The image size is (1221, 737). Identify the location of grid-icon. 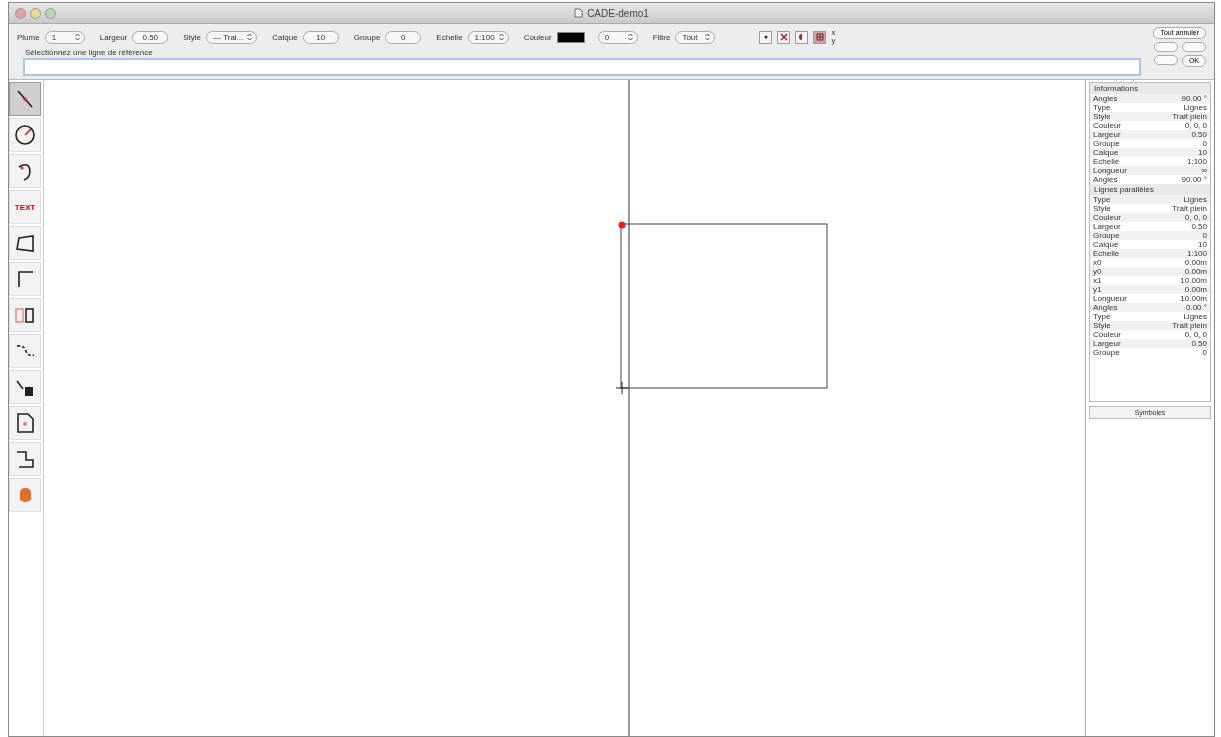
(819, 37).